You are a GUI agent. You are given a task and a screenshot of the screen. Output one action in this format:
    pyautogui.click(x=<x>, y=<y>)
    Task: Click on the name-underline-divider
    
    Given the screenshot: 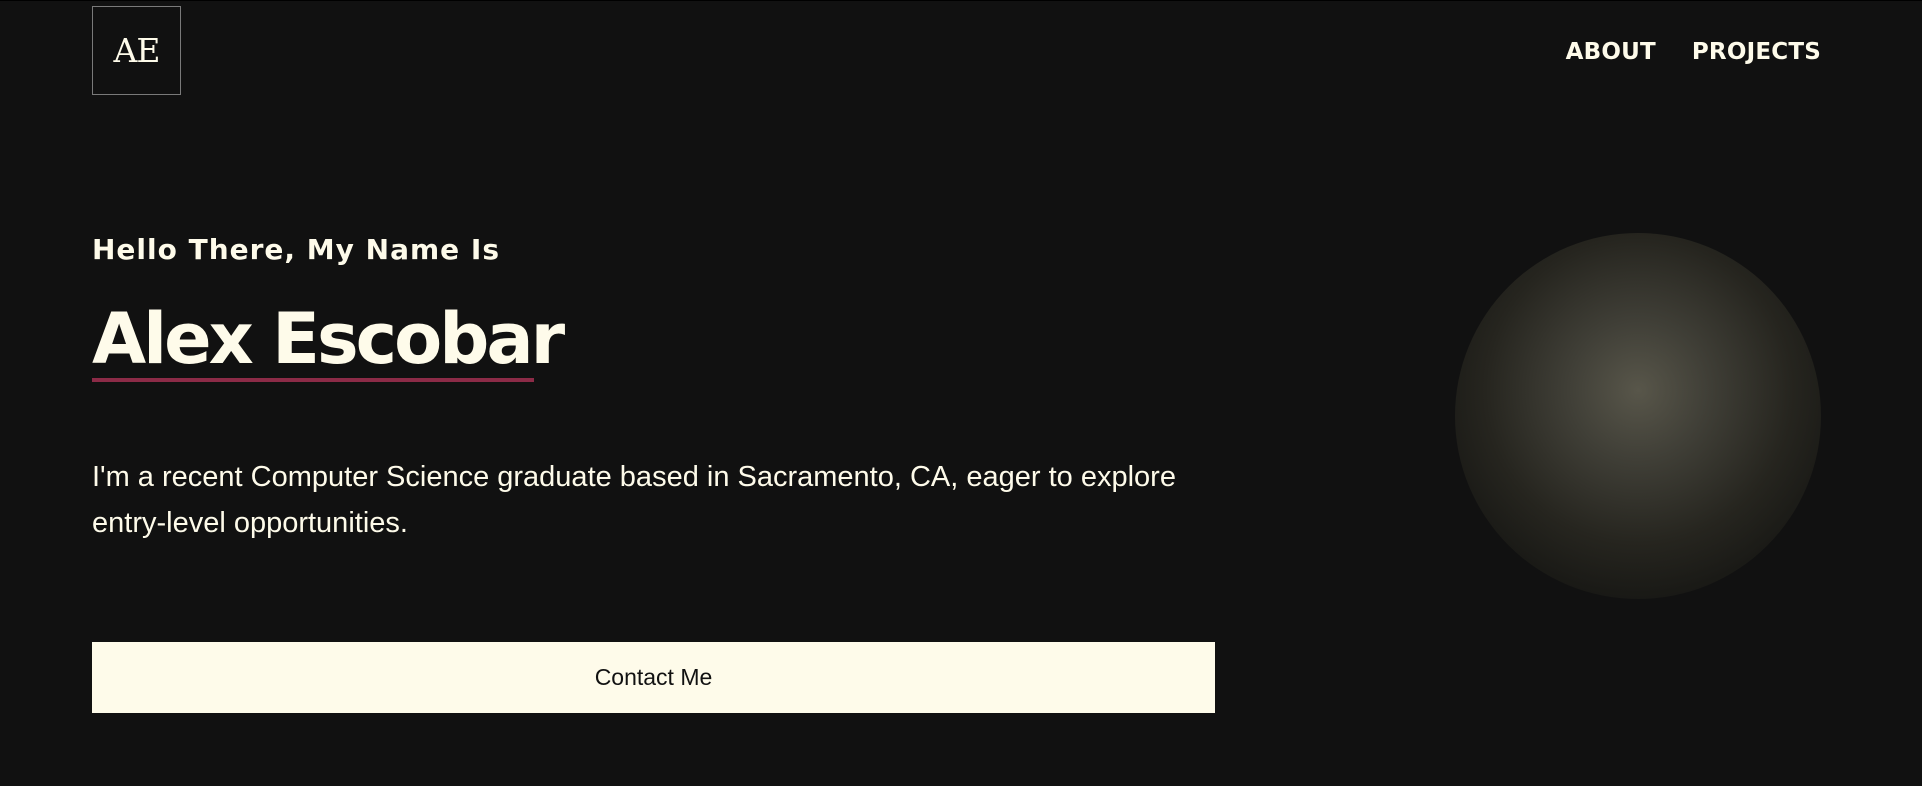 What is the action you would take?
    pyautogui.click(x=313, y=380)
    